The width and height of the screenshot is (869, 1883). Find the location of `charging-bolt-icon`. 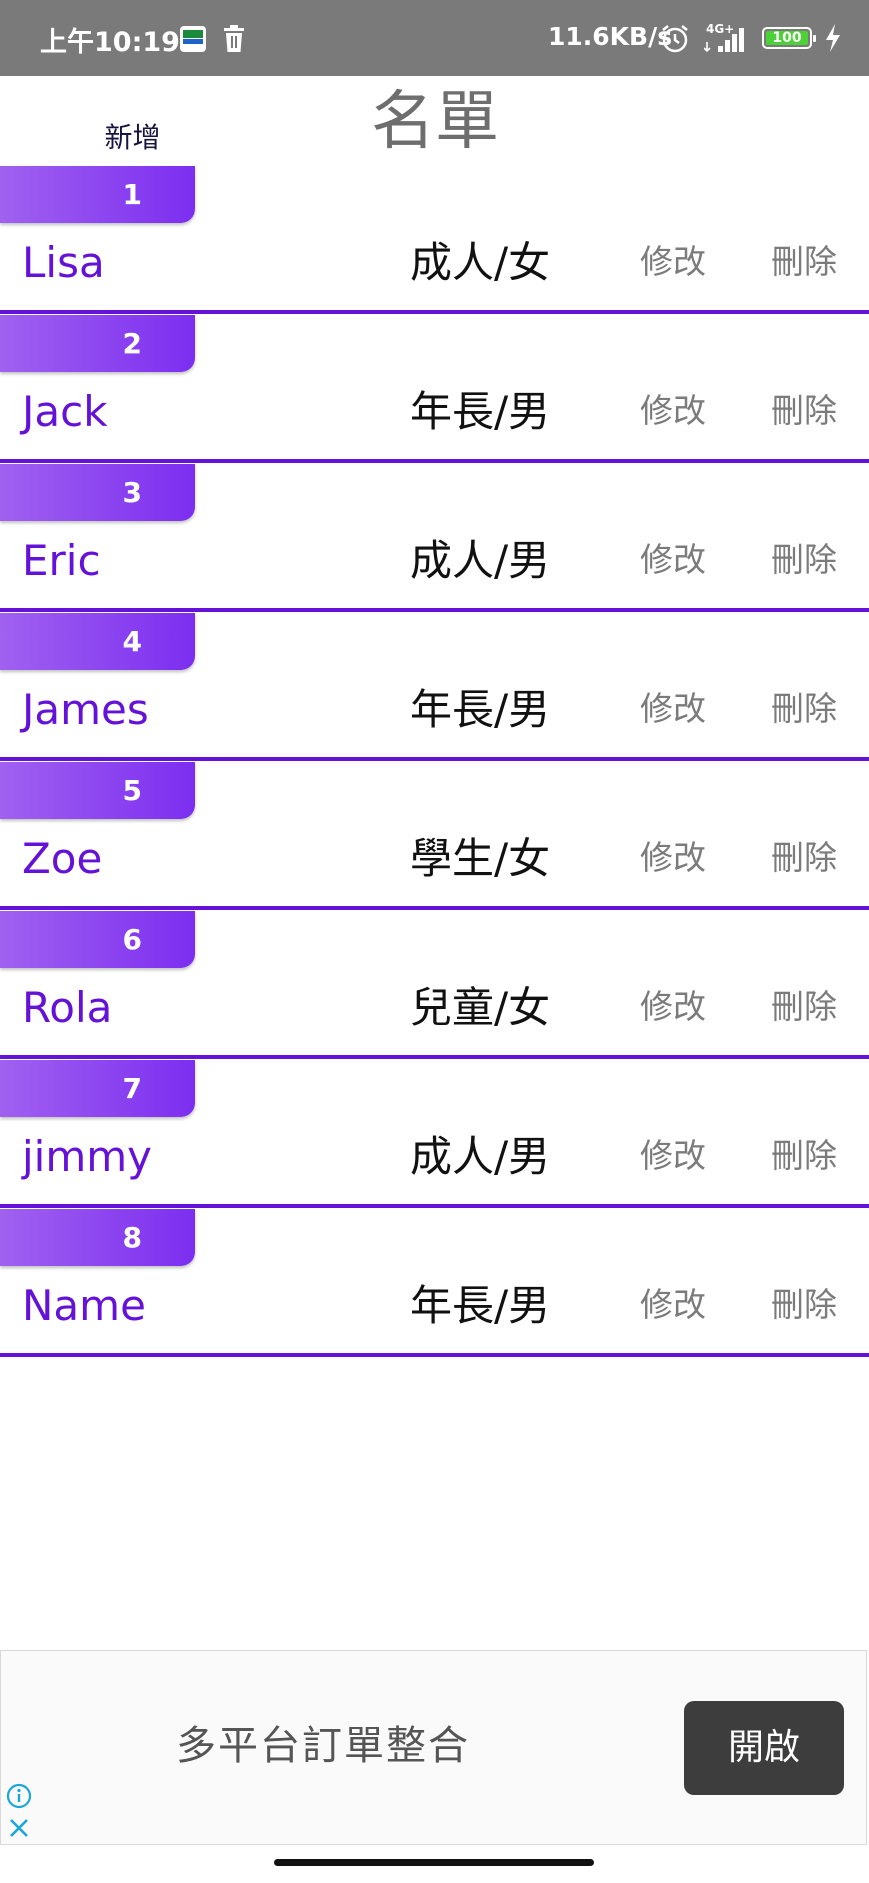

charging-bolt-icon is located at coordinates (833, 38).